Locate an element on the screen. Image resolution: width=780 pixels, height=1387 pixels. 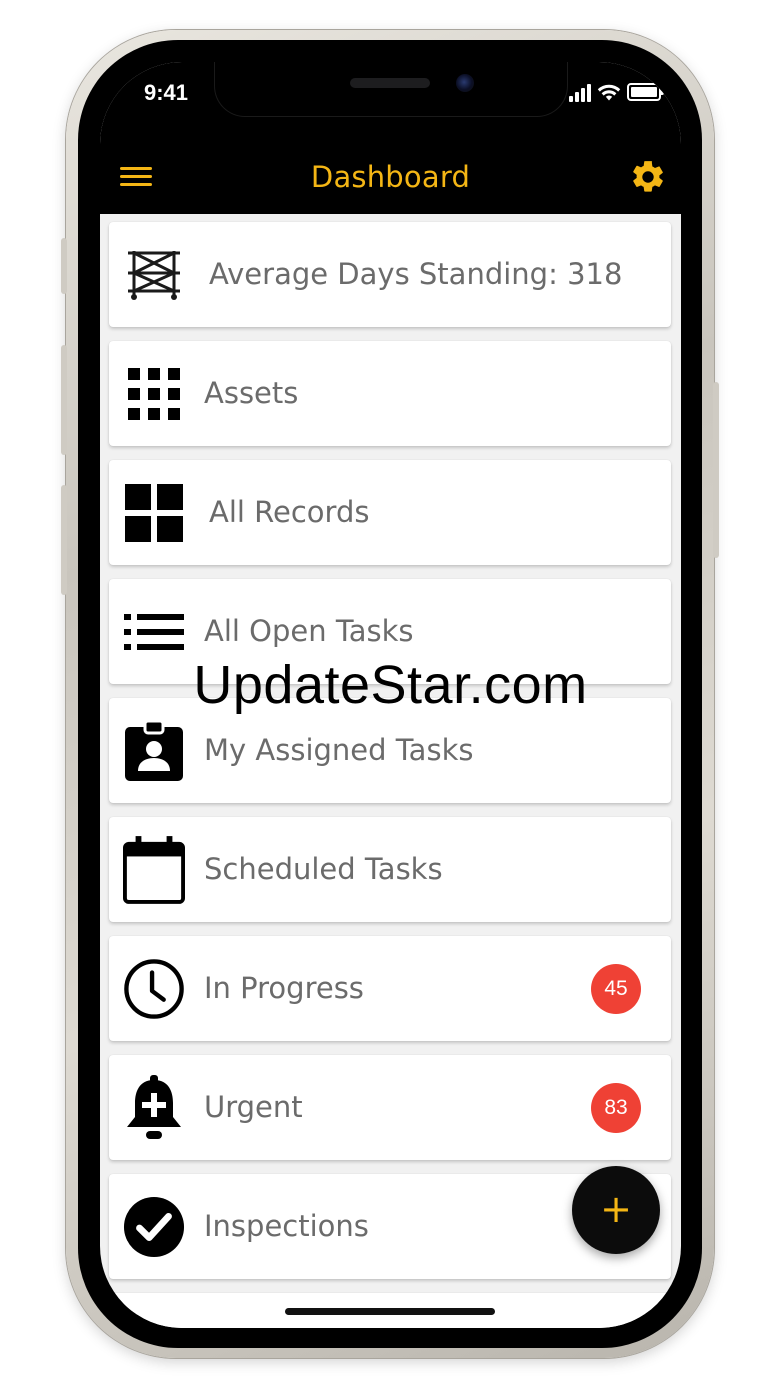
volume-up-button is located at coordinates (64, 400).